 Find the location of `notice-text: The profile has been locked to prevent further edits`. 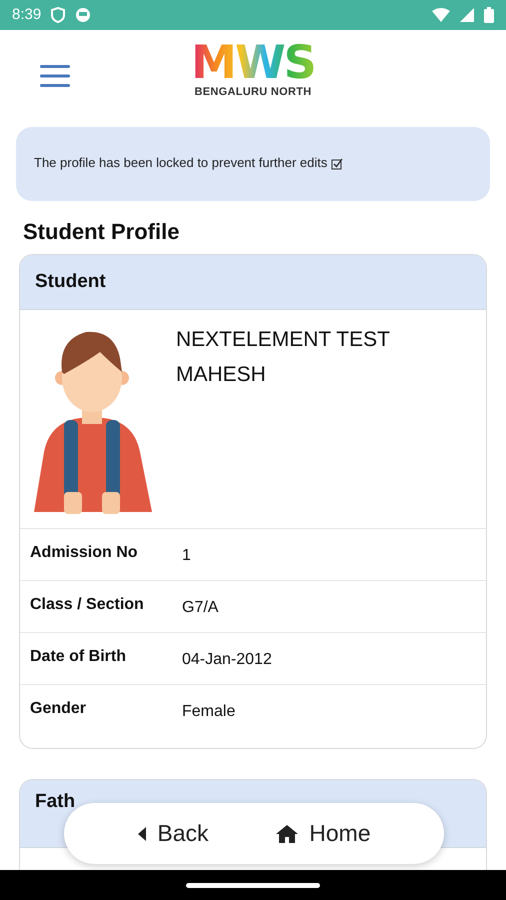

notice-text: The profile has been locked to prevent further edits is located at coordinates (181, 162).